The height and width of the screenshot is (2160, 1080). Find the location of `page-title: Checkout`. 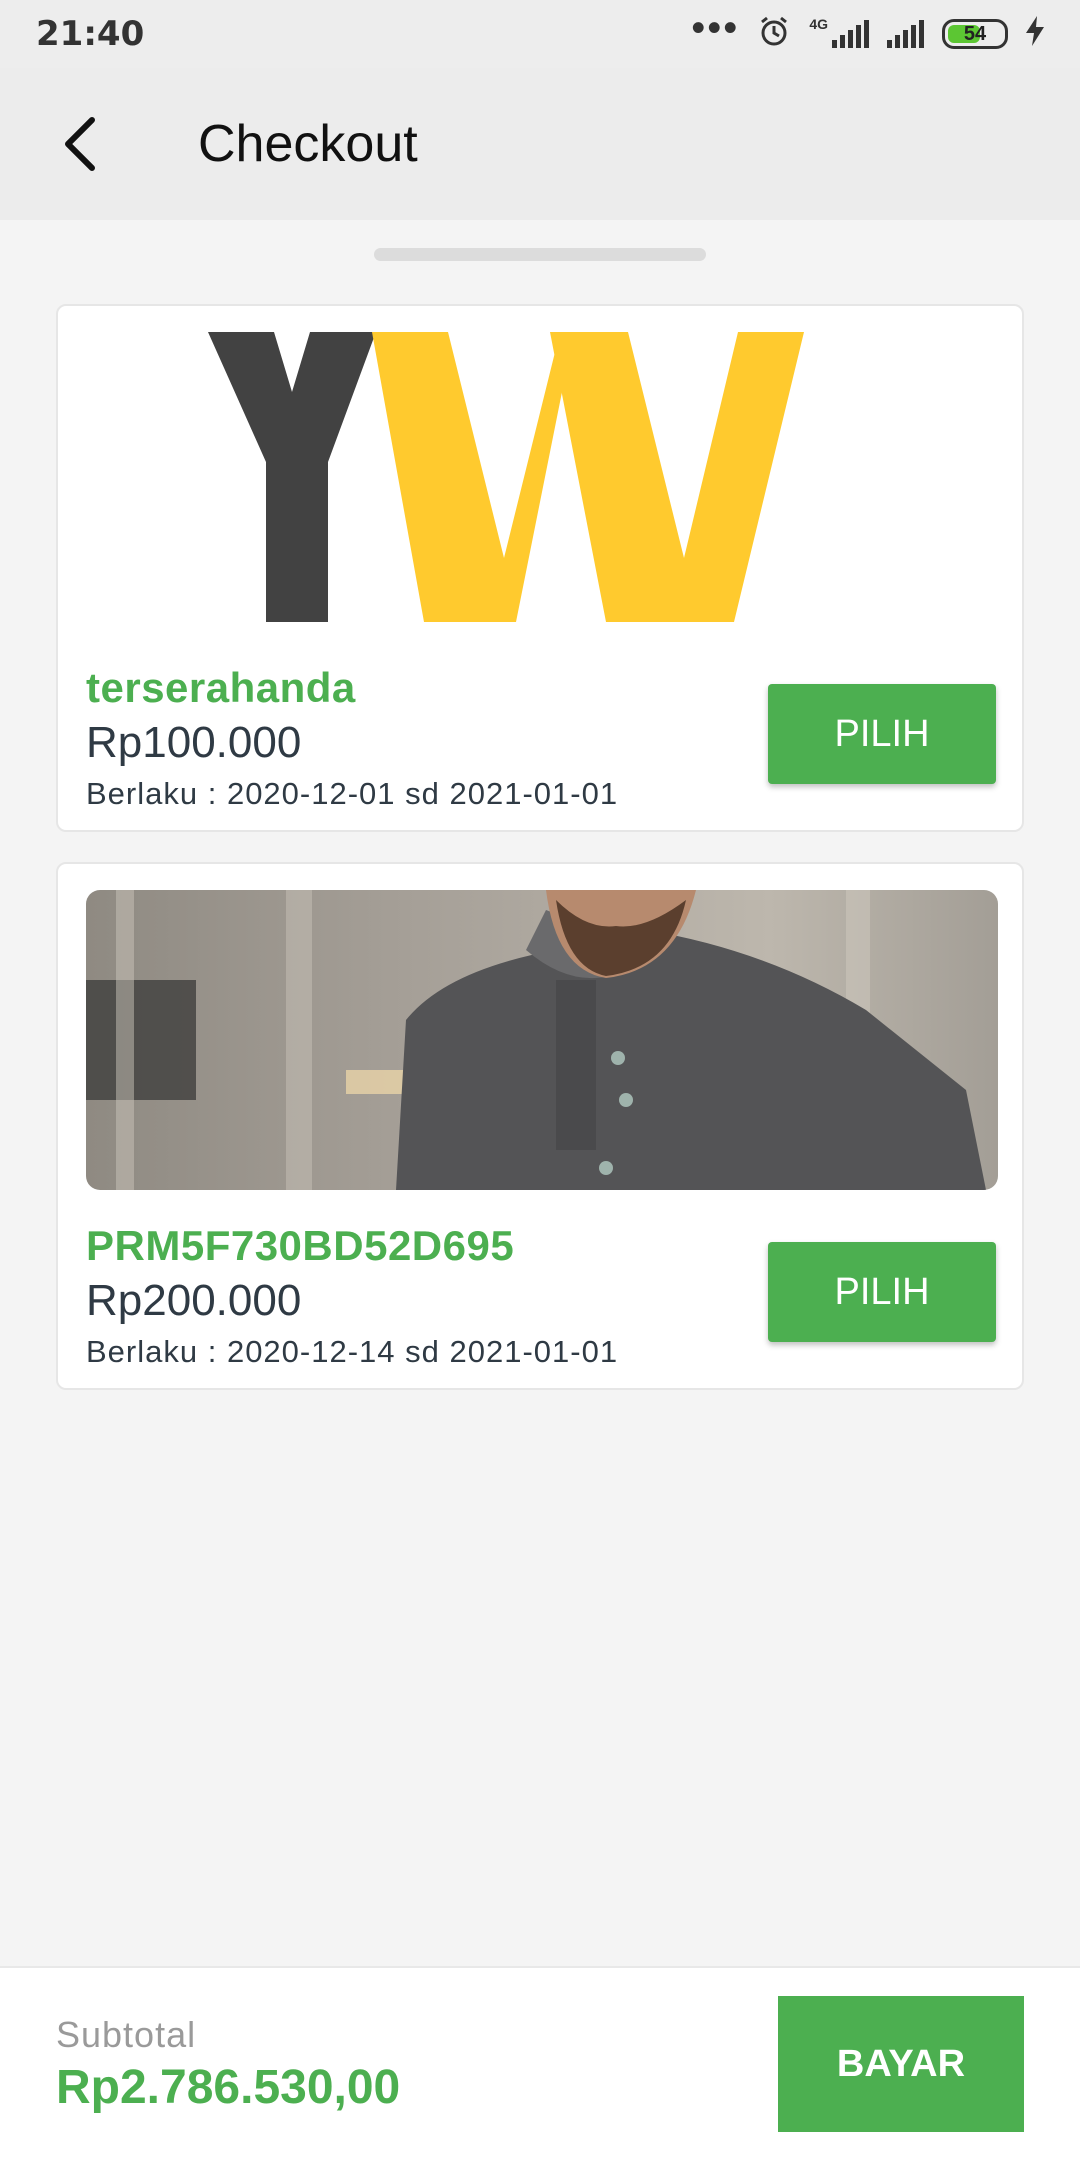

page-title: Checkout is located at coordinates (308, 144).